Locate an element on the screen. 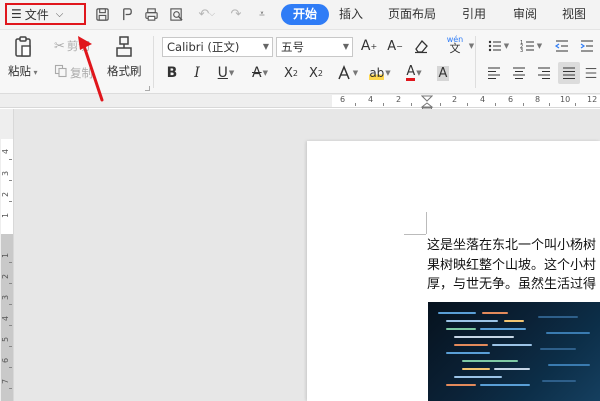 The height and width of the screenshot is (401, 600). print-icon is located at coordinates (151, 14).